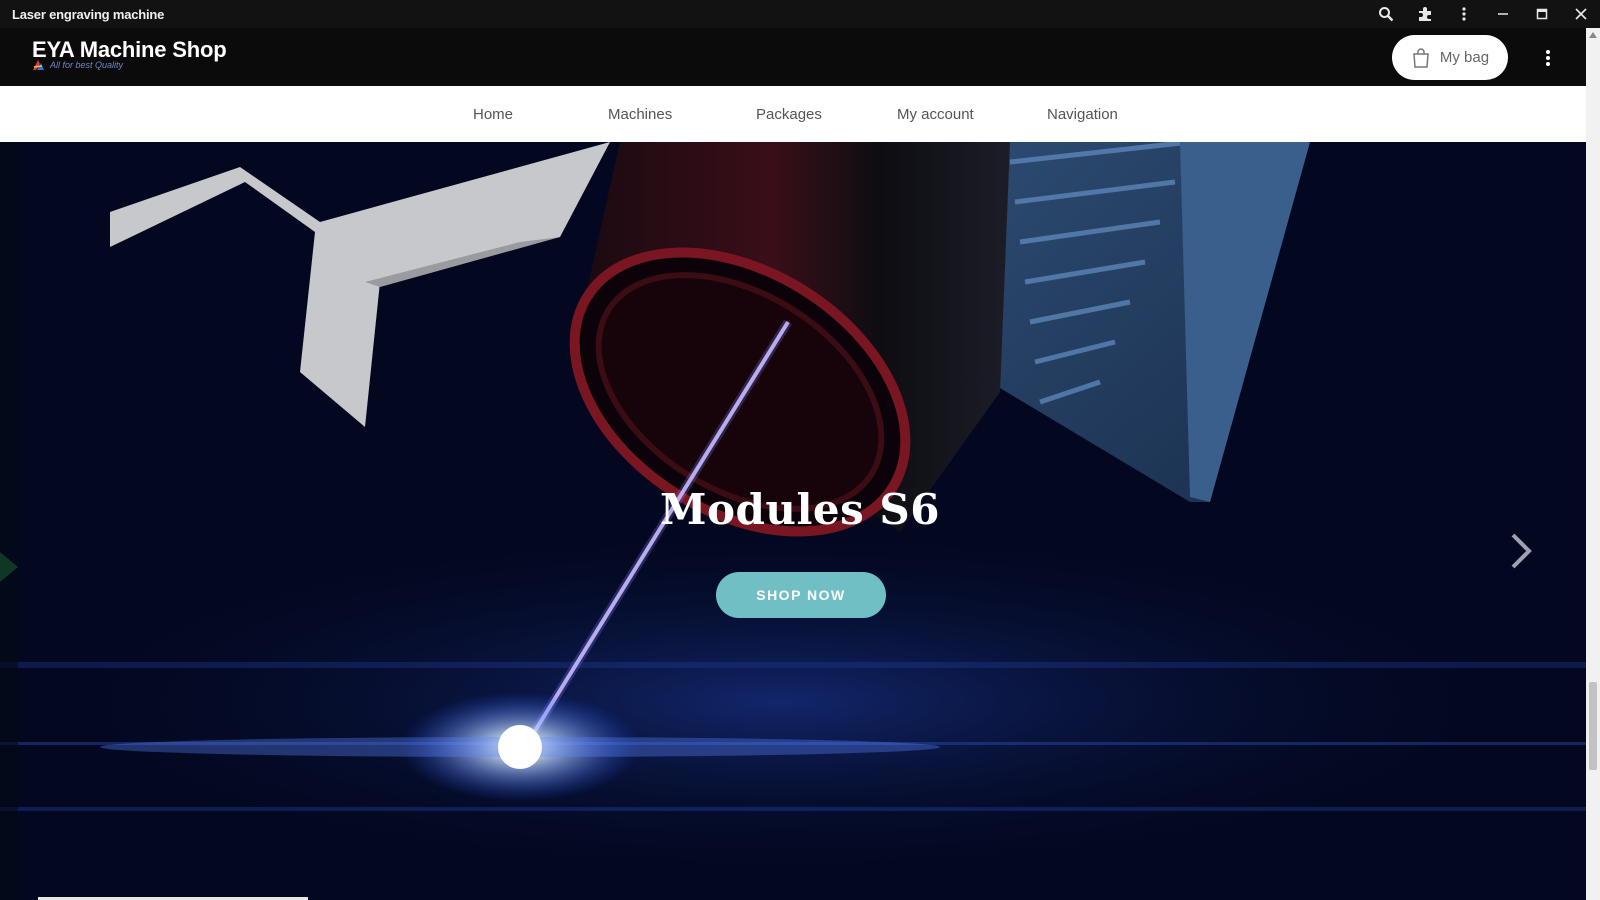 This screenshot has height=900, width=1600. I want to click on minimize-icon, so click(1502, 14).